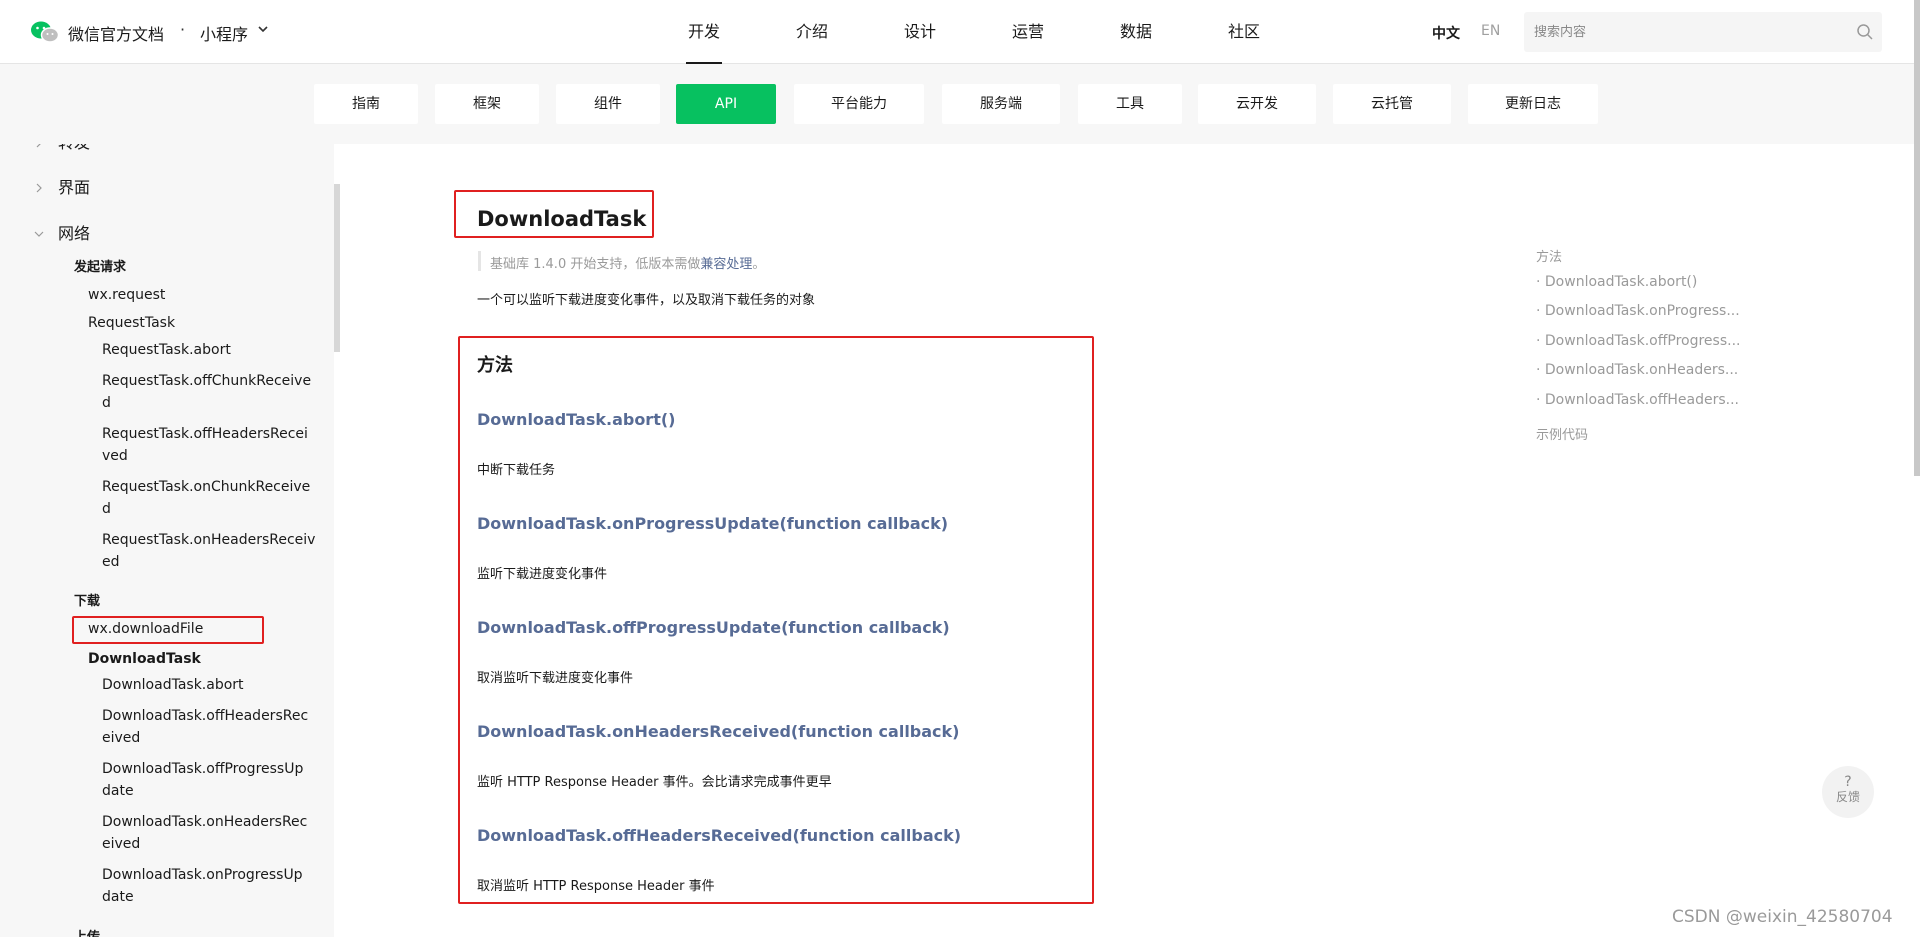 The image size is (1920, 937). I want to click on sidebar-item-downloadtask-onheaders-wrap: eived, so click(121, 844).